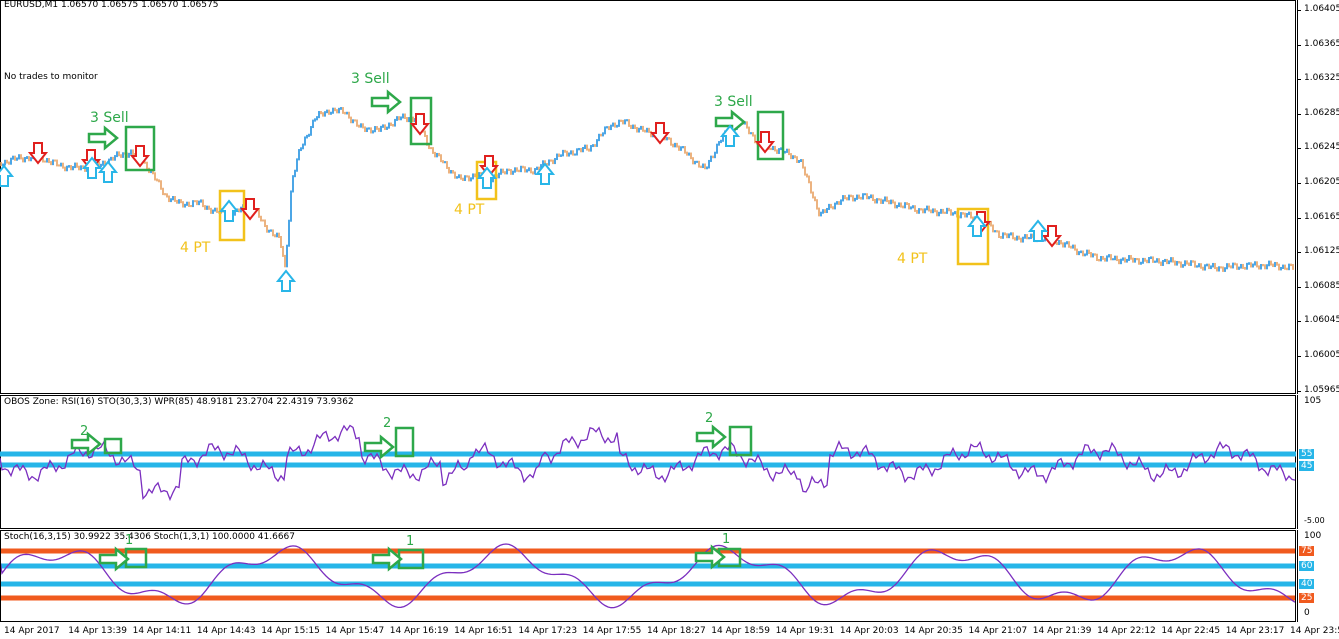  I want to click on stoch-level-40: 40, so click(1307, 584).